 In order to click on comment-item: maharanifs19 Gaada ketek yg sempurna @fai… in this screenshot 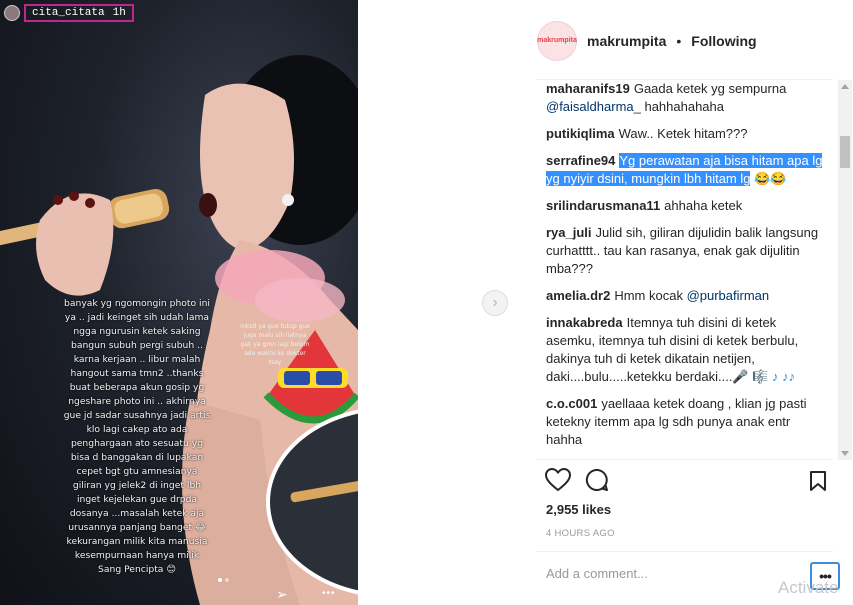, I will do `click(685, 98)`.